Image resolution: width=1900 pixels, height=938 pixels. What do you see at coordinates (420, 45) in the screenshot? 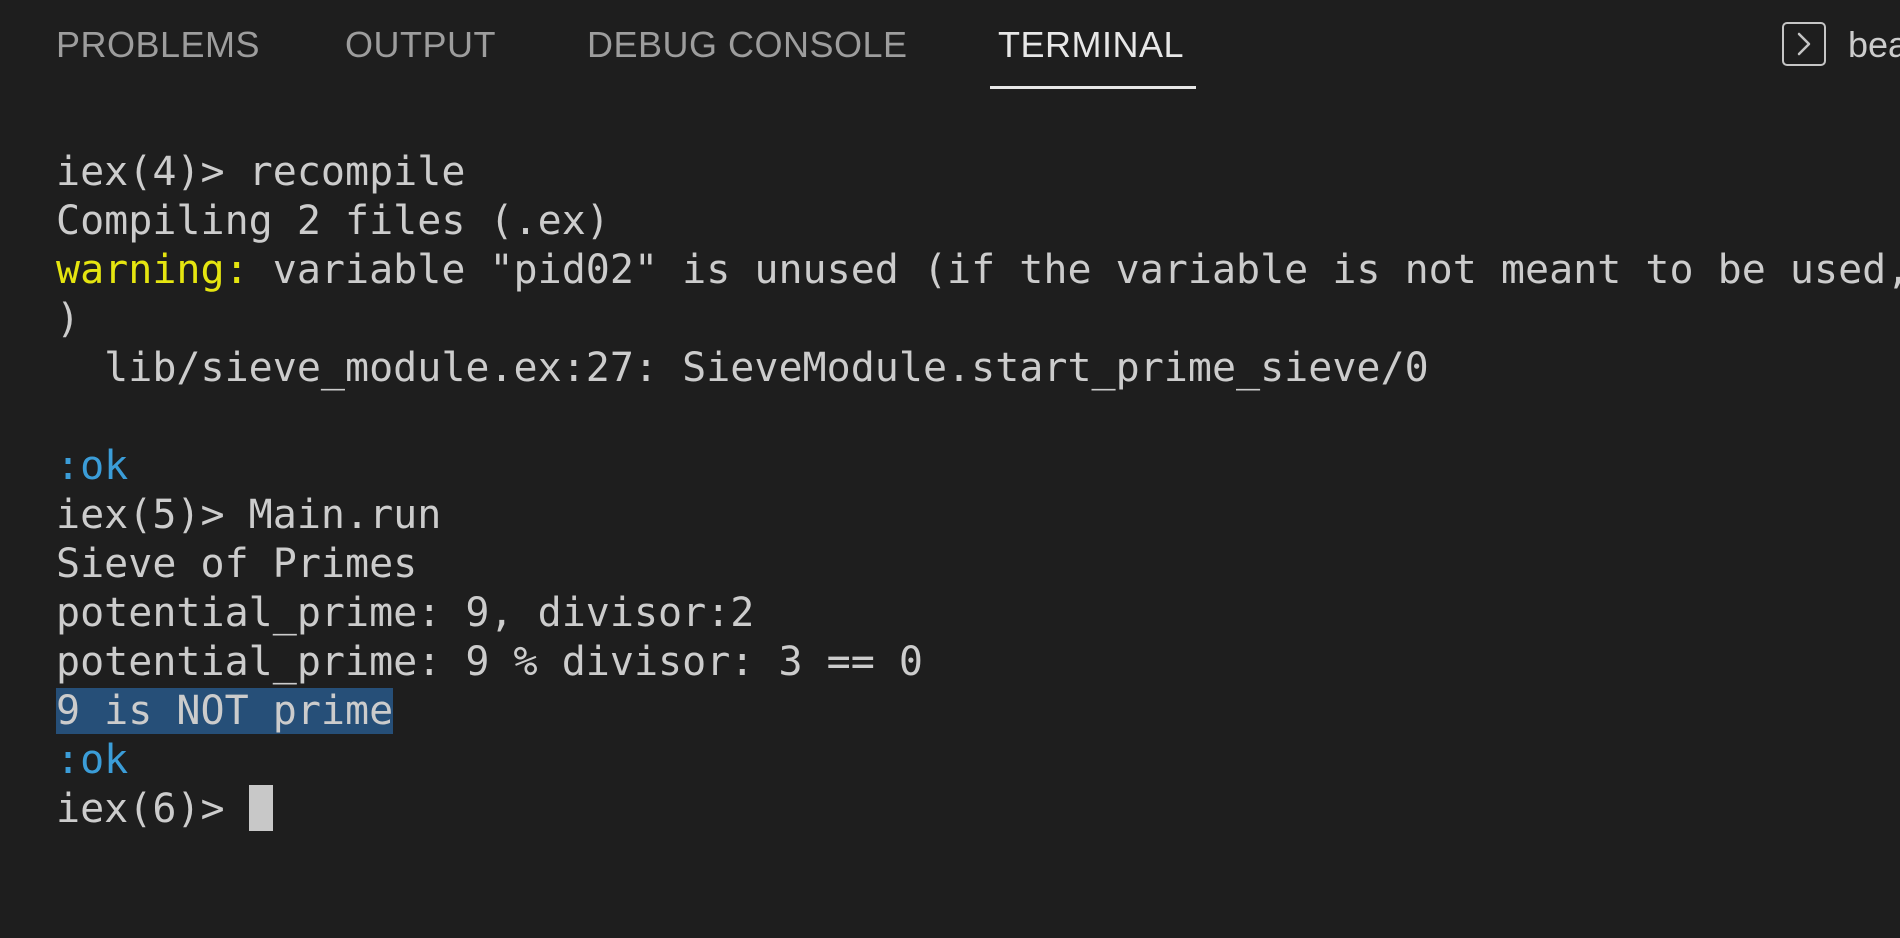
I see `tab-output: OUTPUT` at bounding box center [420, 45].